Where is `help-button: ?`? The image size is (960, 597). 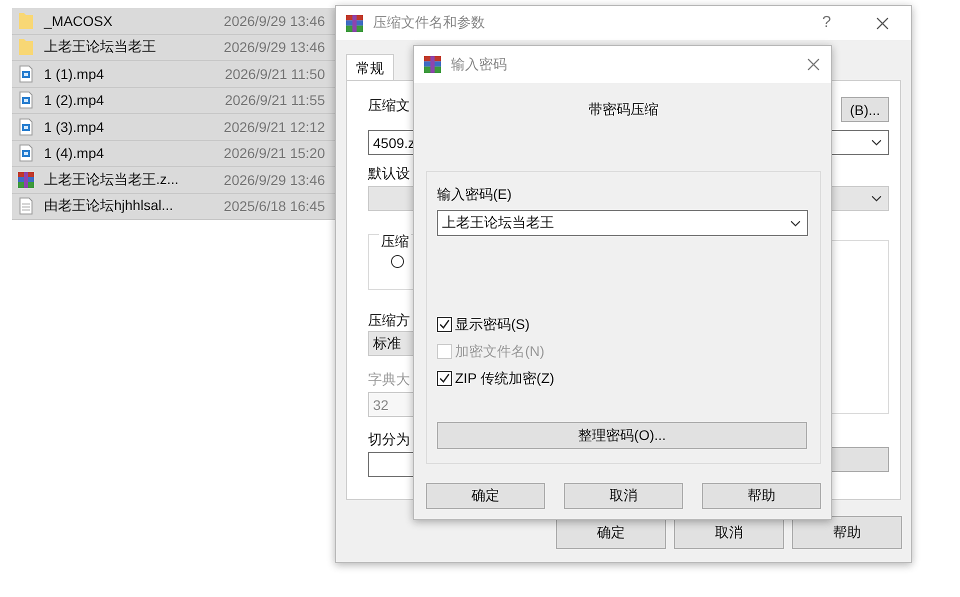
help-button: ? is located at coordinates (826, 23).